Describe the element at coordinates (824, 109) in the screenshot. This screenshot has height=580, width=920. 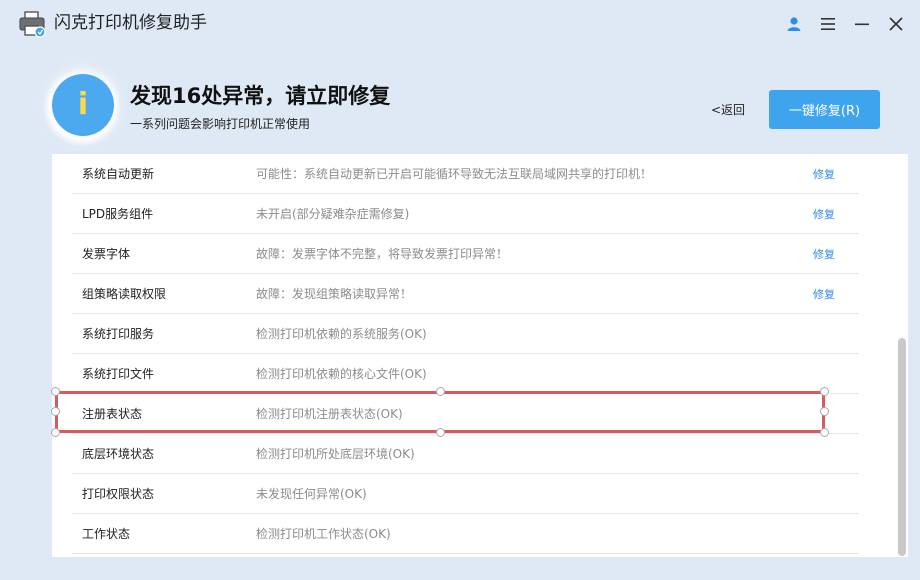
I see `fix-all-button: 一键修复(R)` at that location.